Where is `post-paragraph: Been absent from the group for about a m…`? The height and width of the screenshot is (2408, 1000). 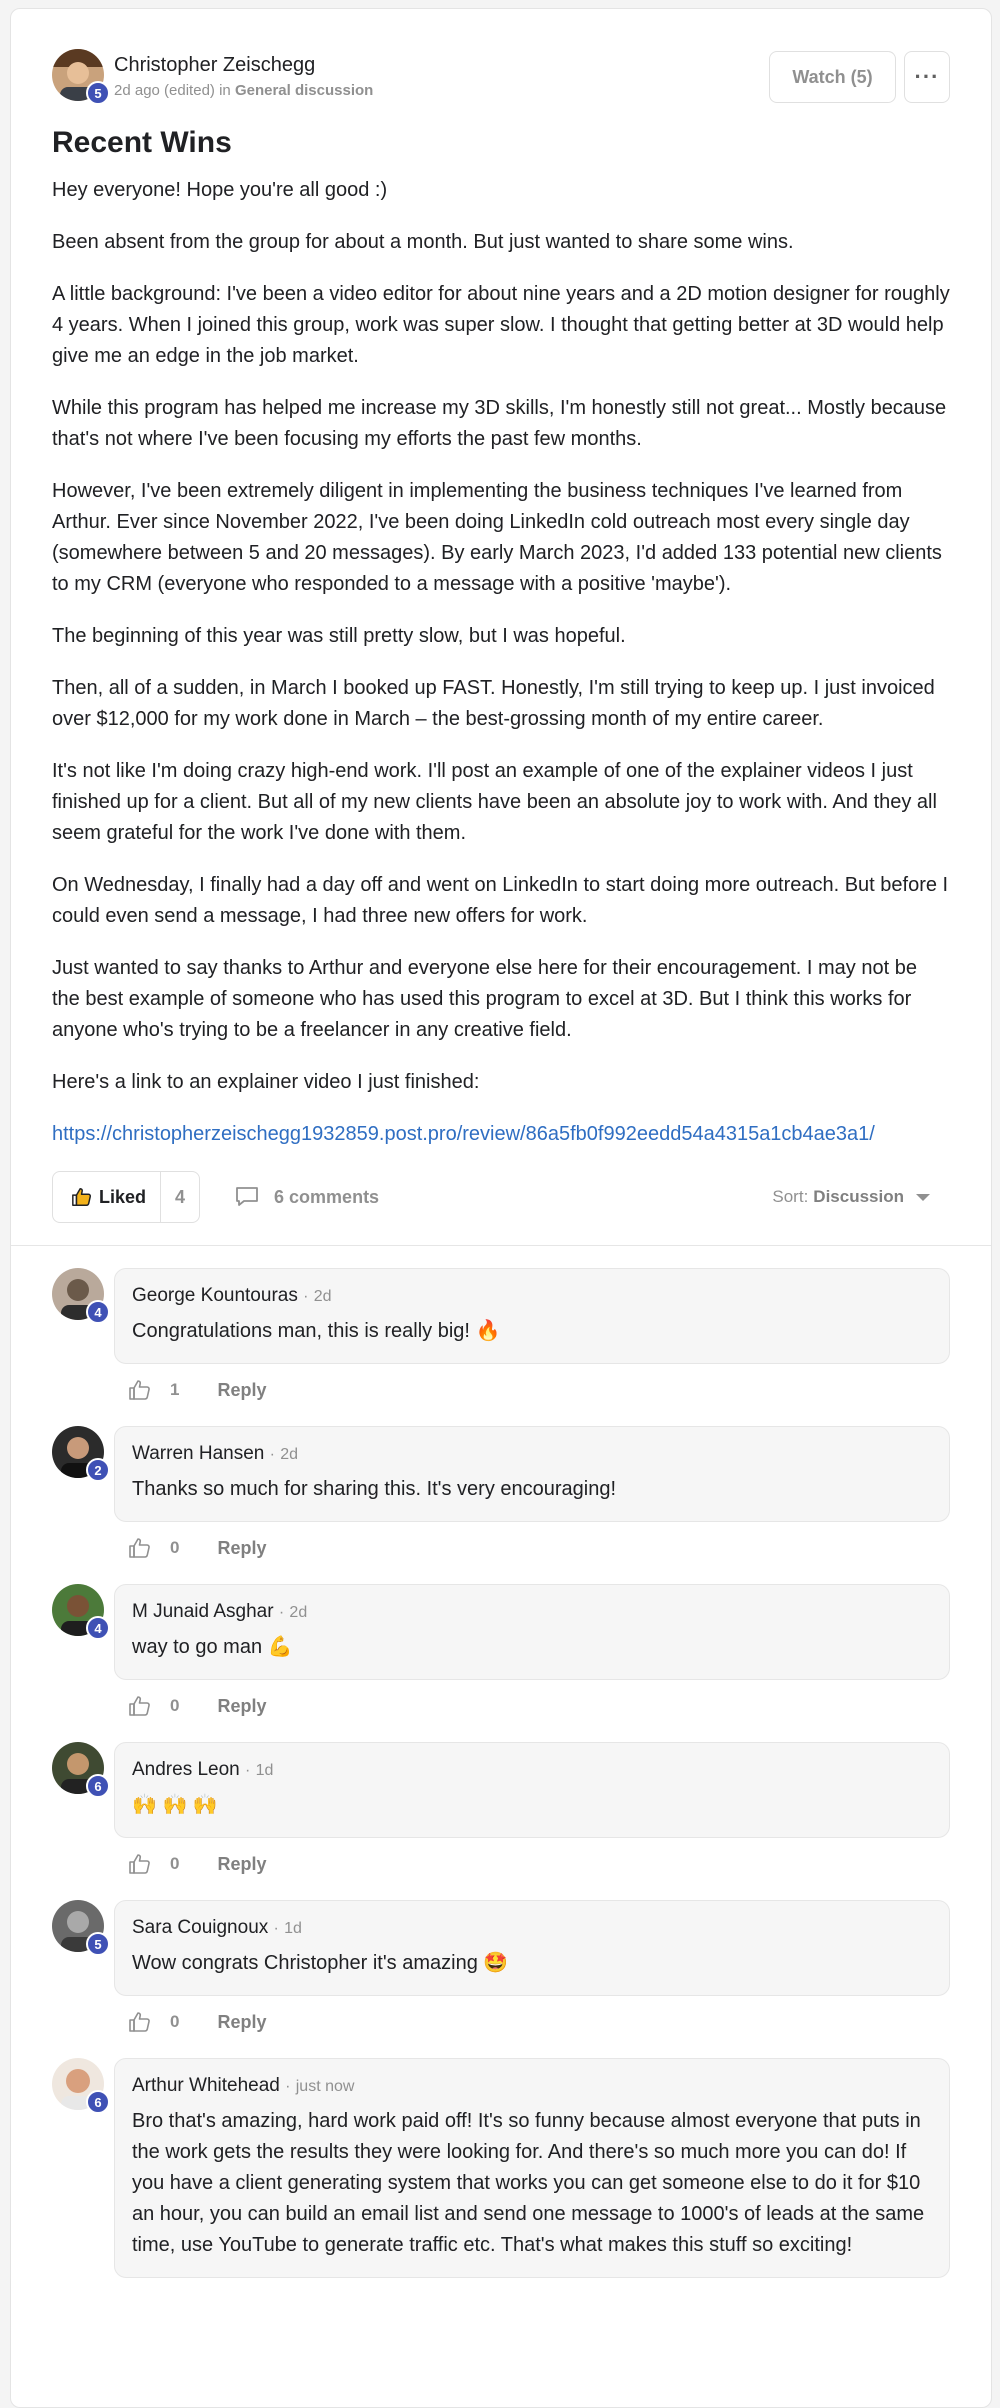 post-paragraph: Been absent from the group for about a m… is located at coordinates (423, 242).